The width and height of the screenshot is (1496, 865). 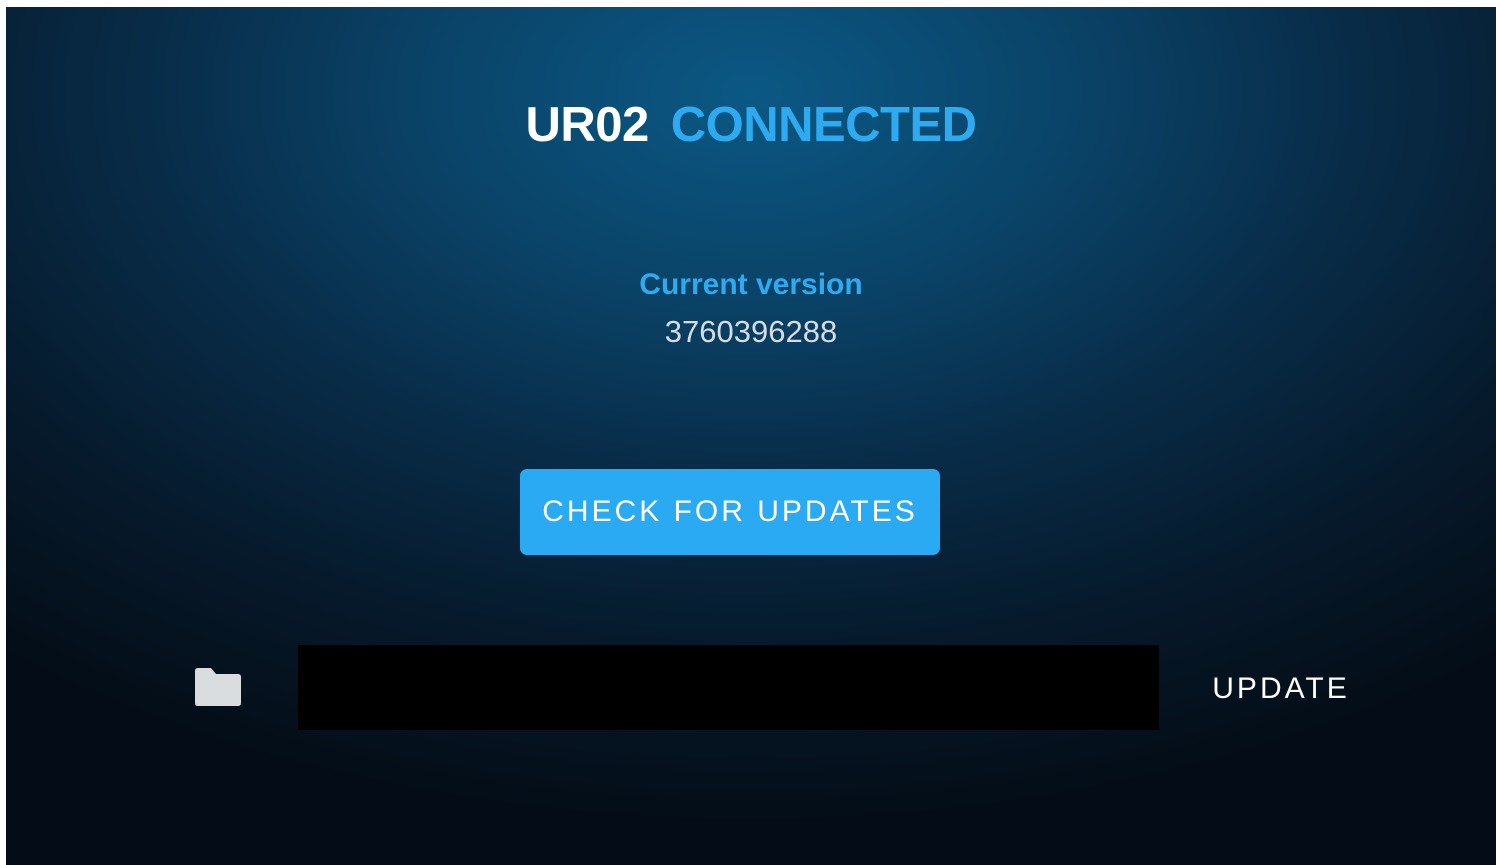 I want to click on folder-icon, so click(x=218, y=687).